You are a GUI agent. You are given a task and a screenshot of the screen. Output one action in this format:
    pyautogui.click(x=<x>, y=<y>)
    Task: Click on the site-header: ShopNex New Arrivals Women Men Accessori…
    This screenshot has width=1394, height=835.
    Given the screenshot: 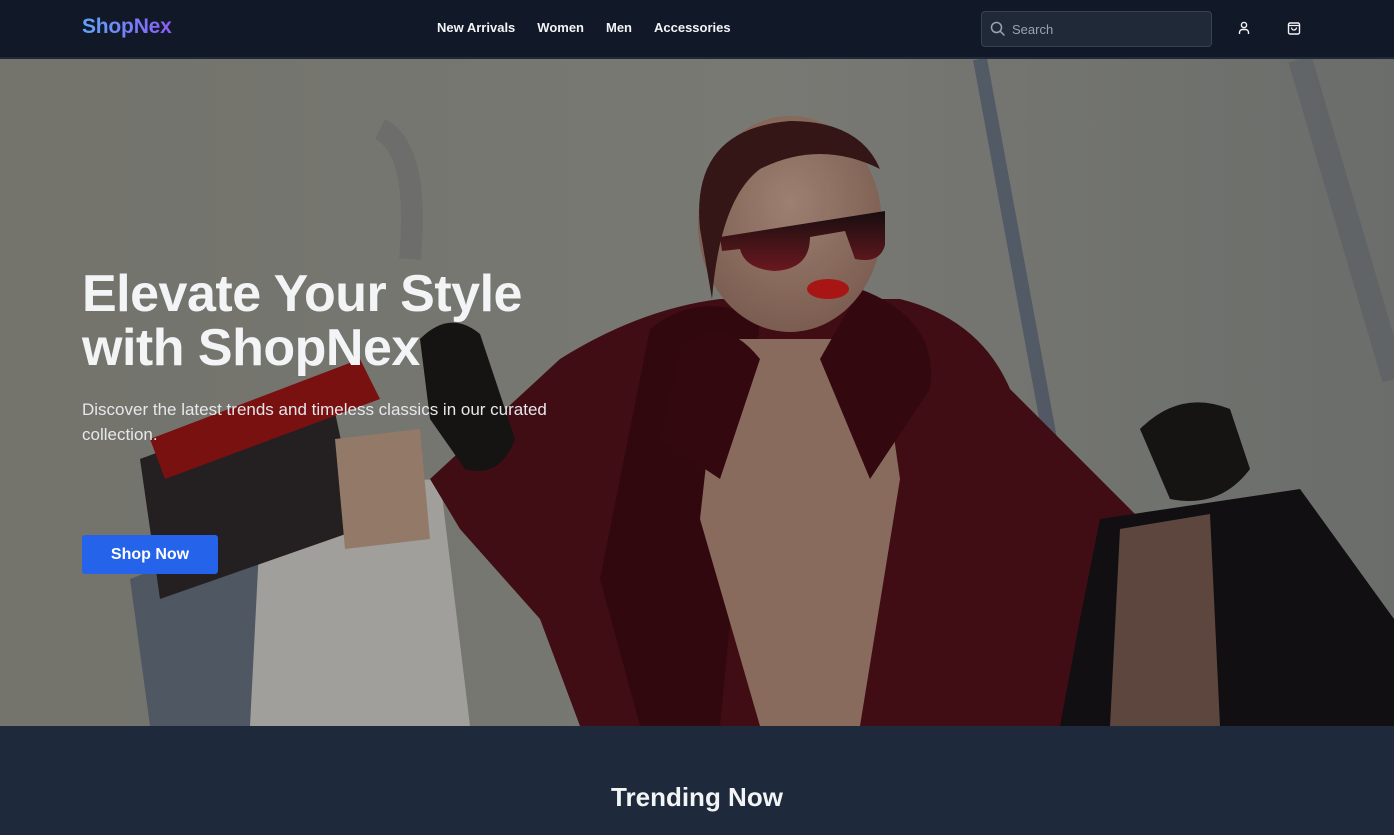 What is the action you would take?
    pyautogui.click(x=697, y=29)
    